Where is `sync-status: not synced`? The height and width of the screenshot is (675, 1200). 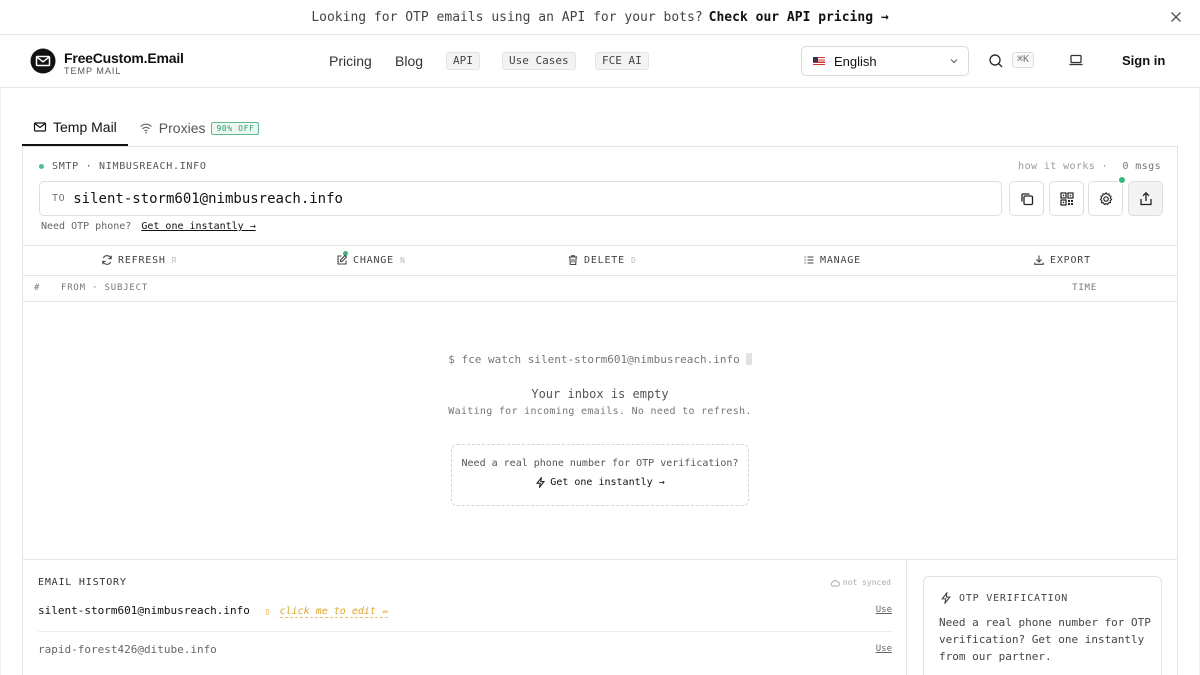 sync-status: not synced is located at coordinates (860, 582).